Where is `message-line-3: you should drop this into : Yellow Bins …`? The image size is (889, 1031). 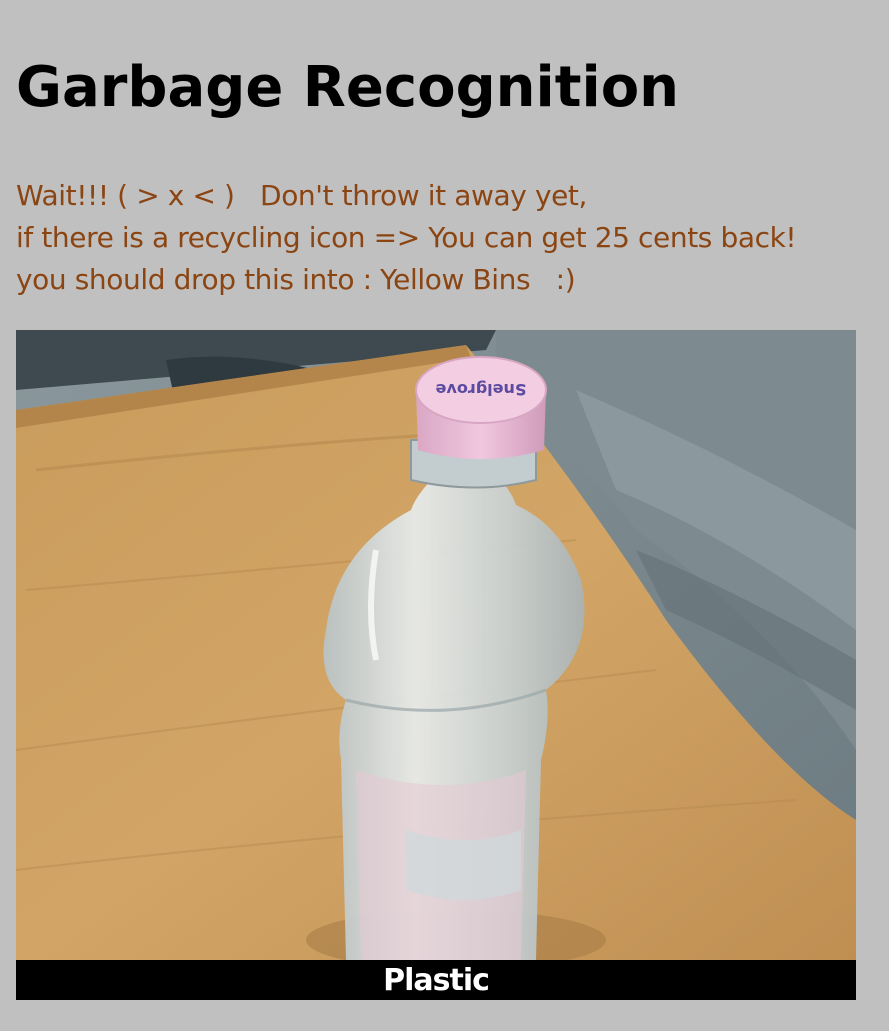 message-line-3: you should drop this into : Yellow Bins … is located at coordinates (296, 279).